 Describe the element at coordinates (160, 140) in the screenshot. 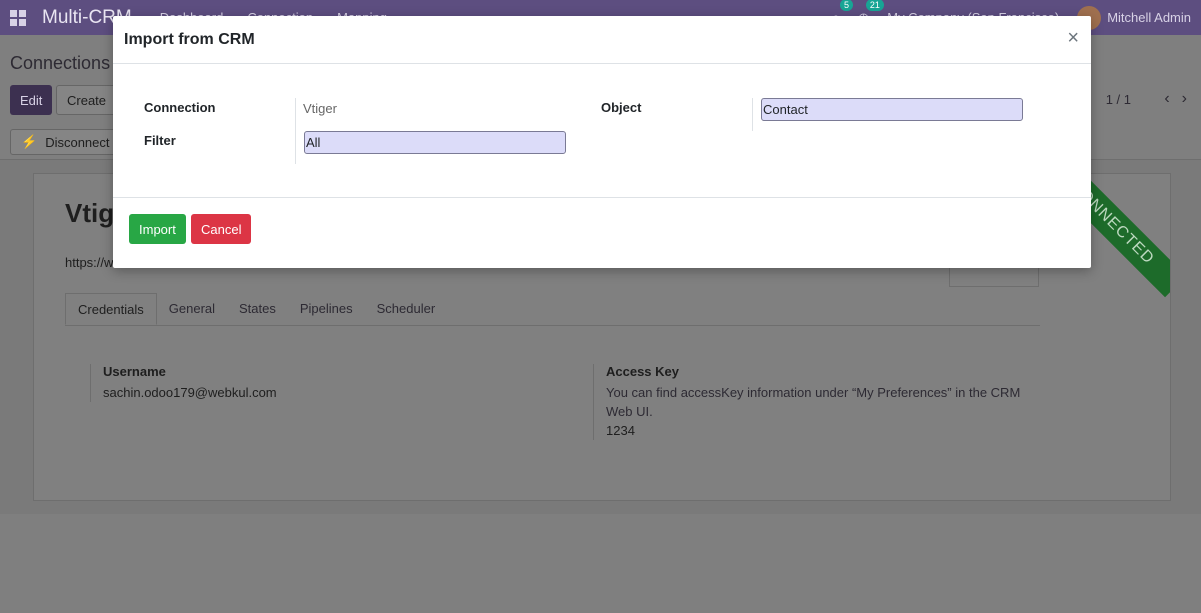

I see `filter-label: Filter` at that location.